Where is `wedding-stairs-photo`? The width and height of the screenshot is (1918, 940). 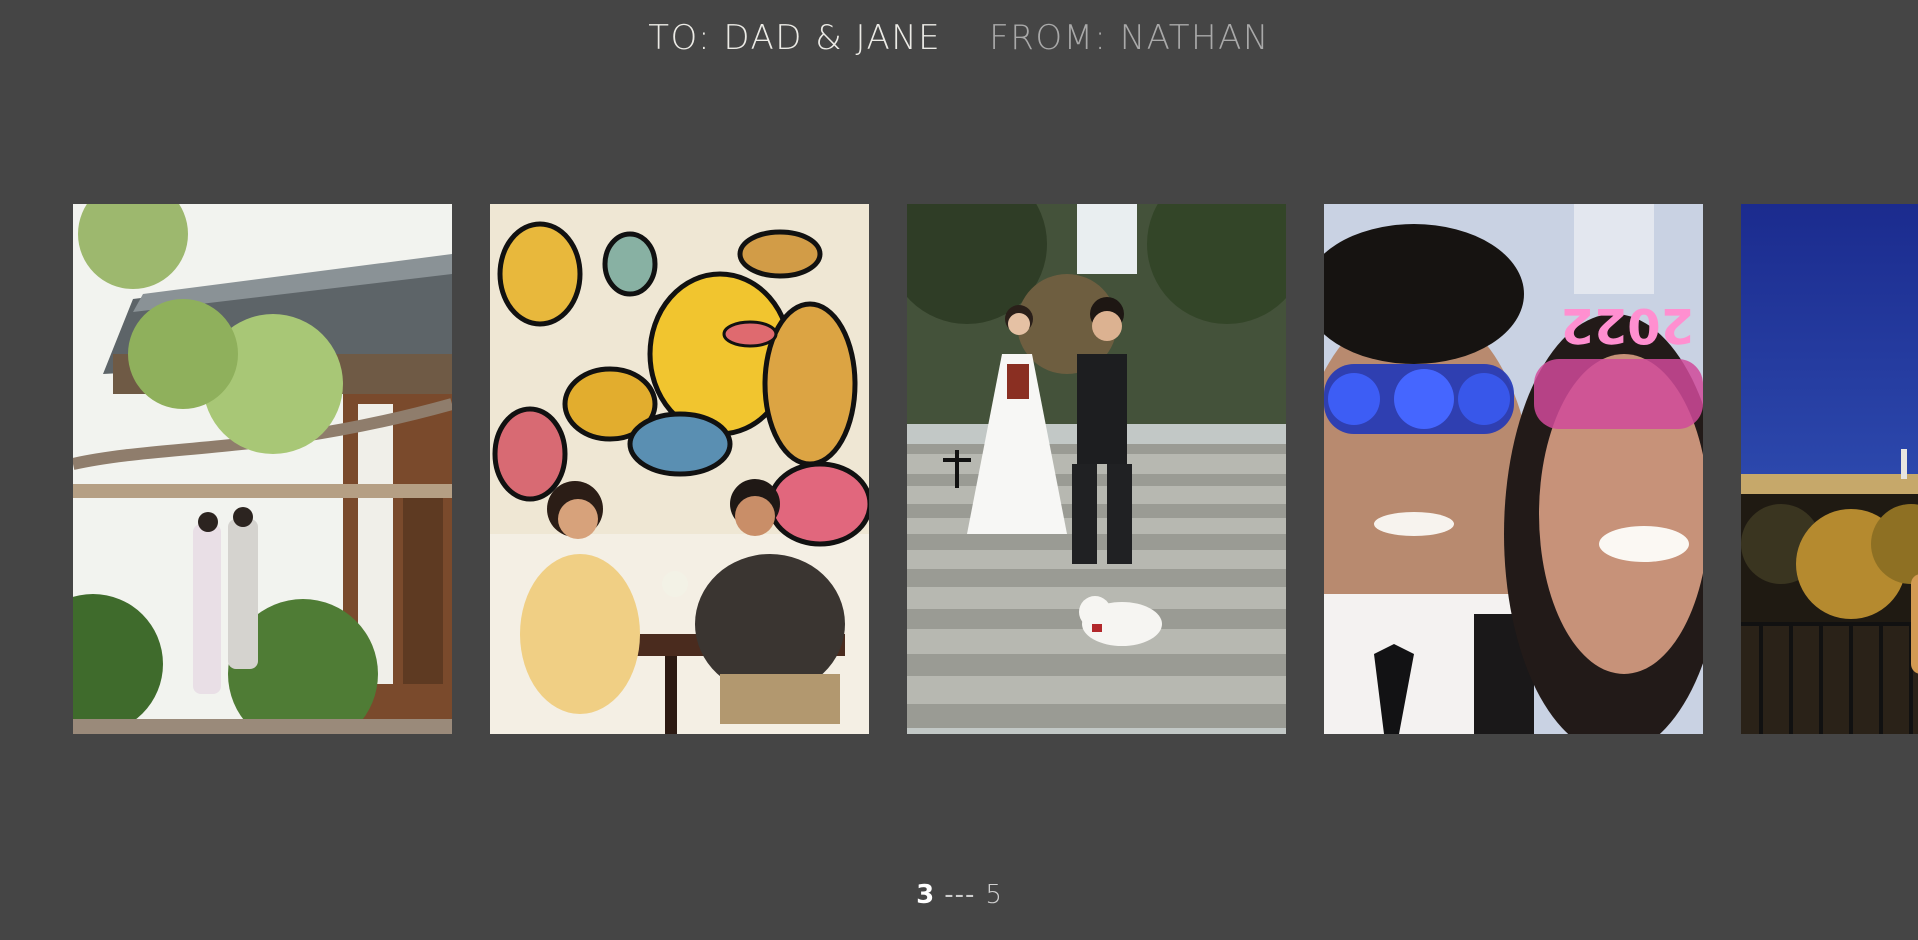 wedding-stairs-photo is located at coordinates (1096, 469).